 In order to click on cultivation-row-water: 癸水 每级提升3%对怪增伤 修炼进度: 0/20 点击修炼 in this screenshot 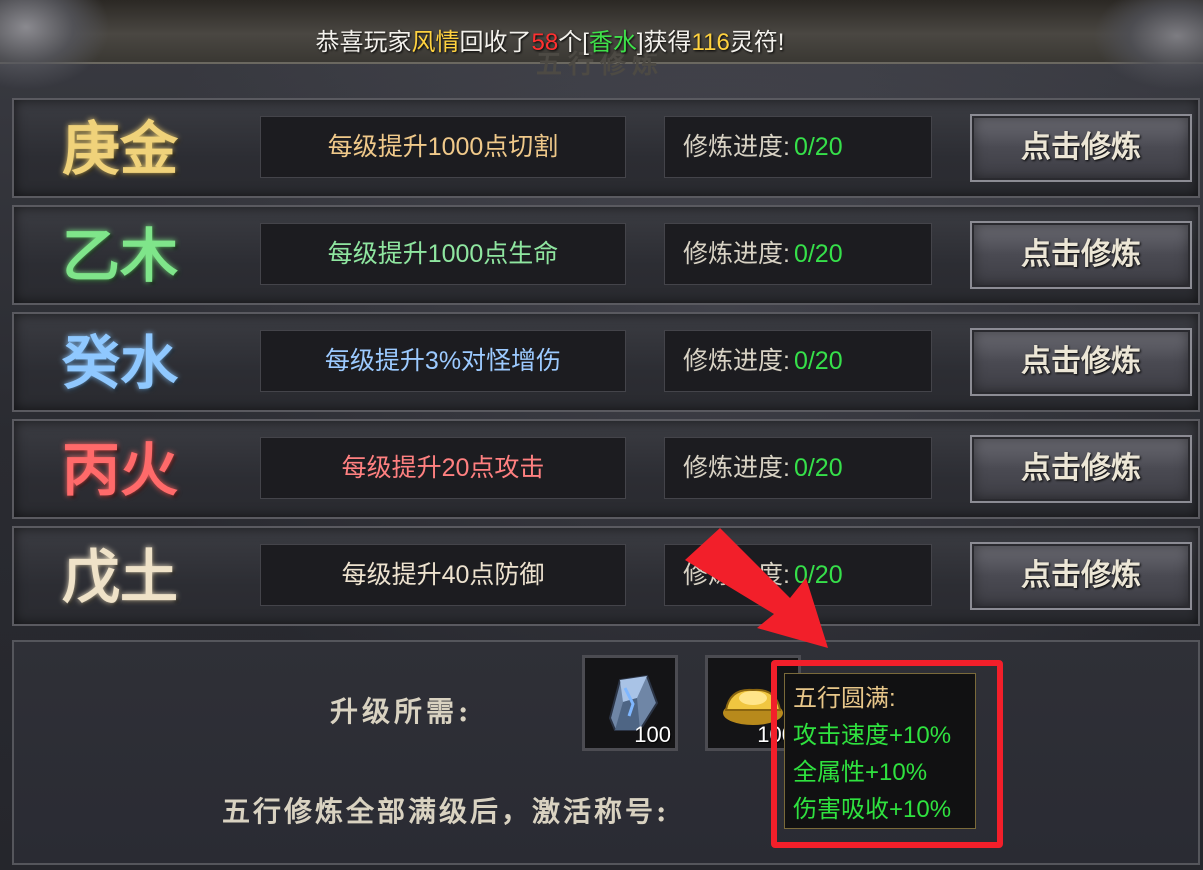, I will do `click(606, 362)`.